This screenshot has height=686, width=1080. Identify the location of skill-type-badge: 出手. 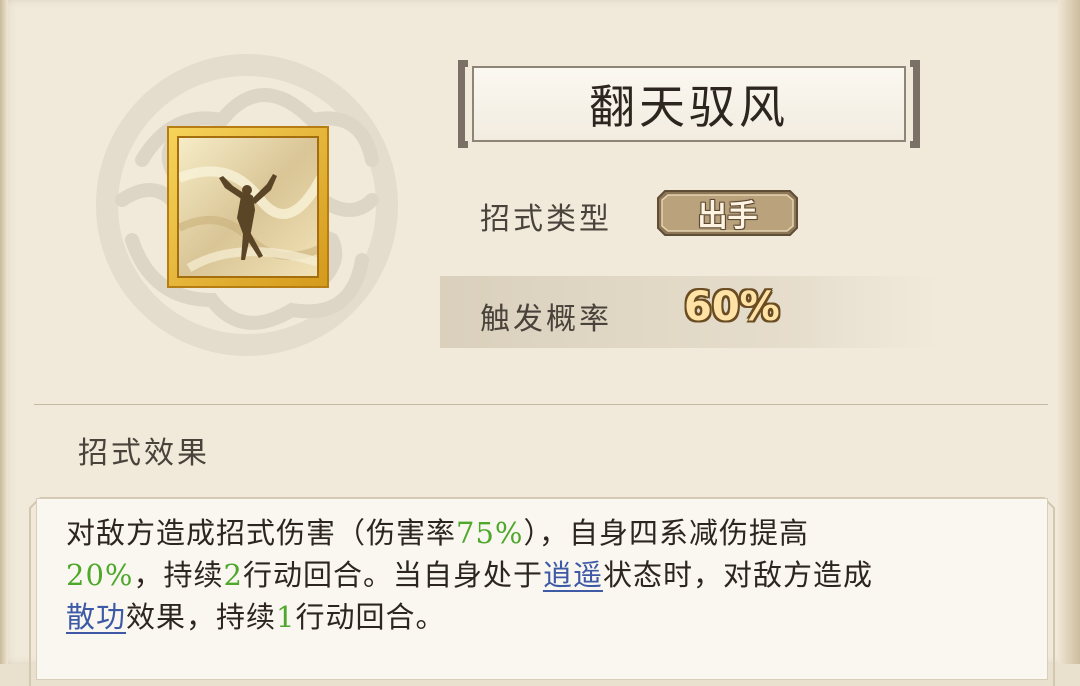
(727, 213).